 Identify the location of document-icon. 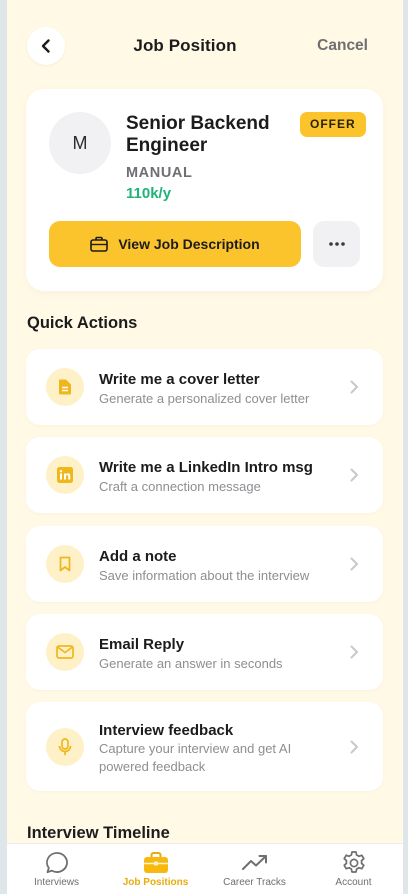
(65, 387).